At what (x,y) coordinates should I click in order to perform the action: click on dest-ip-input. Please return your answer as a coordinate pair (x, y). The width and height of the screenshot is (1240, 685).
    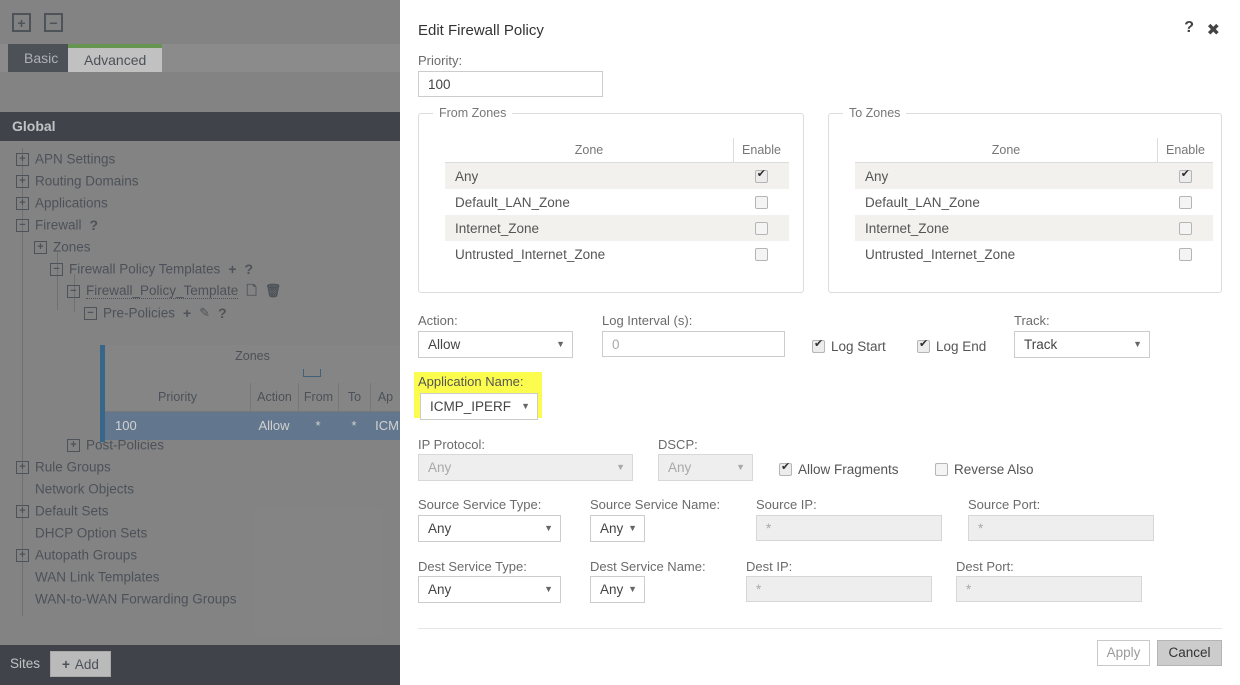
    Looking at the image, I should click on (839, 589).